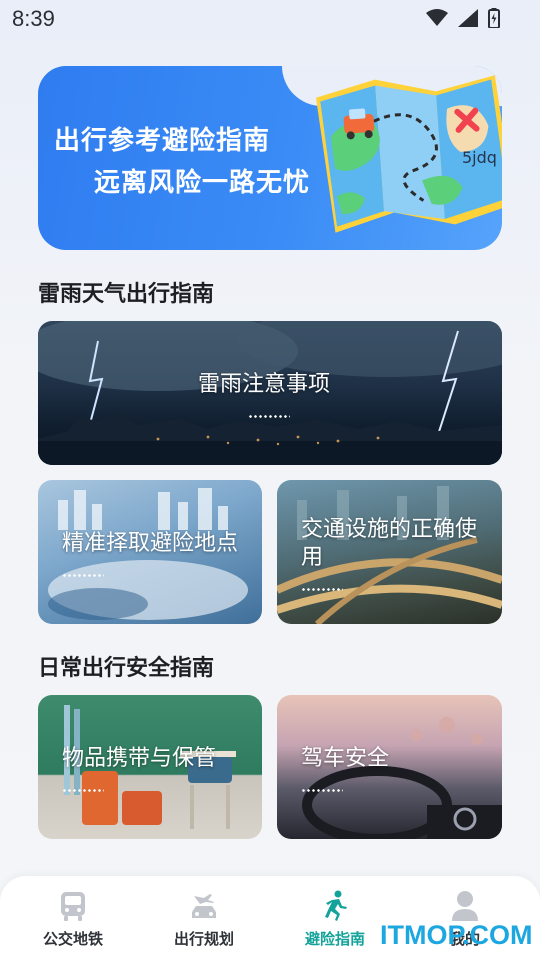 The height and width of the screenshot is (960, 540). I want to click on card-evacuation-place: 精准择取避险地点, so click(150, 552).